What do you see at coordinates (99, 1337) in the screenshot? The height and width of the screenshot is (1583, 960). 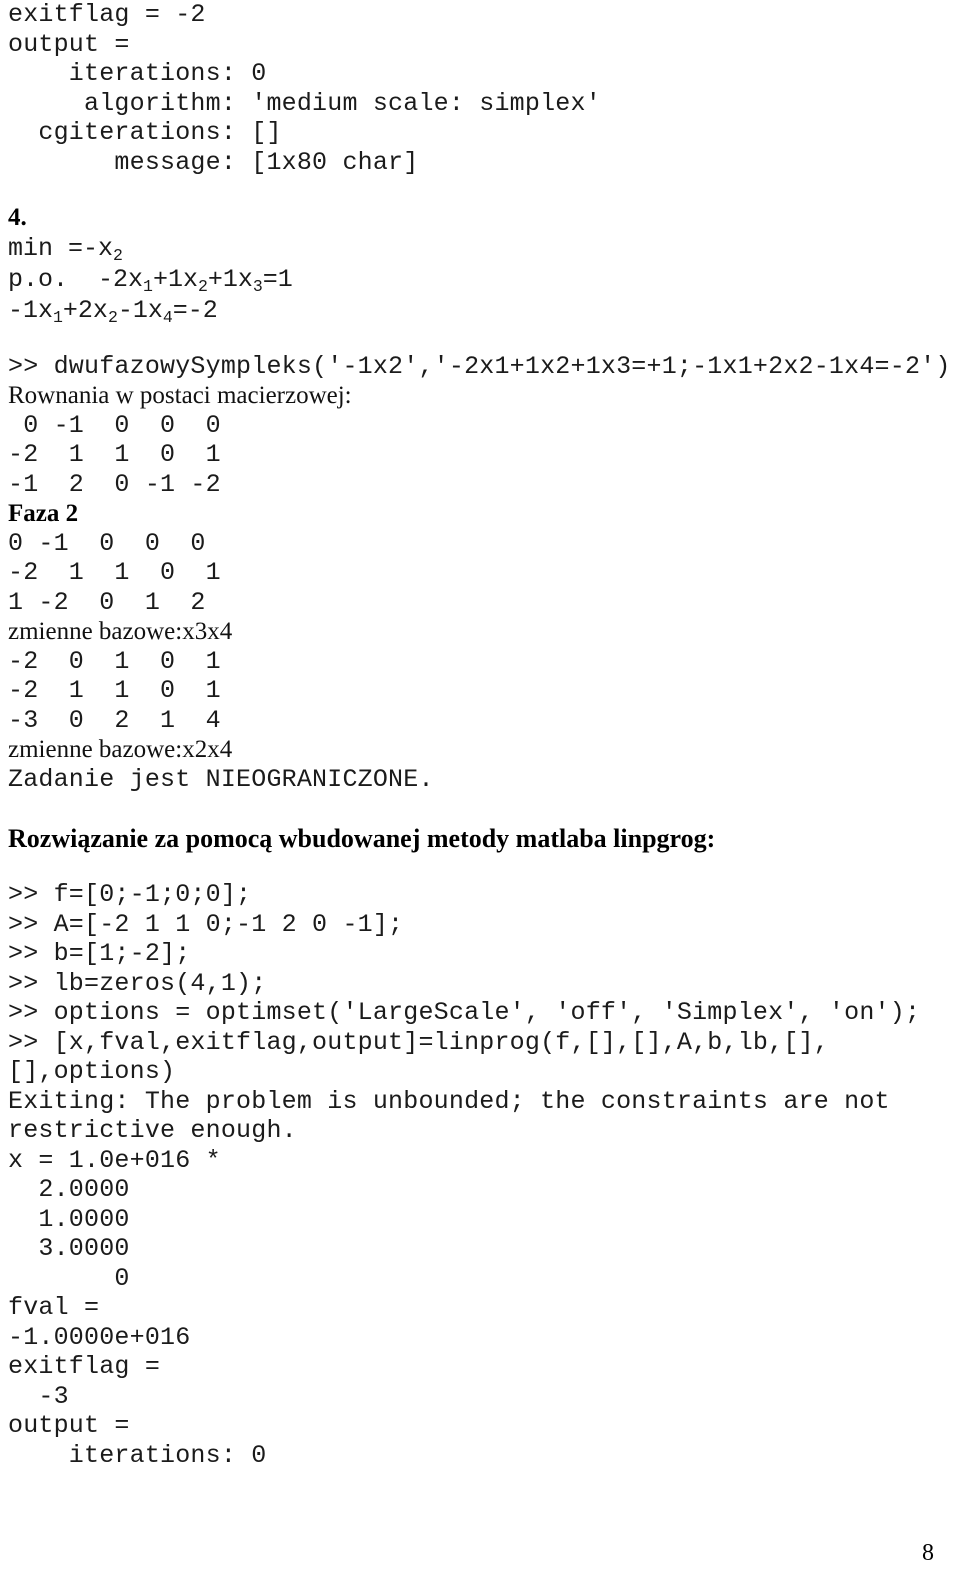 I see `fval-value: -1.0000e+016` at bounding box center [99, 1337].